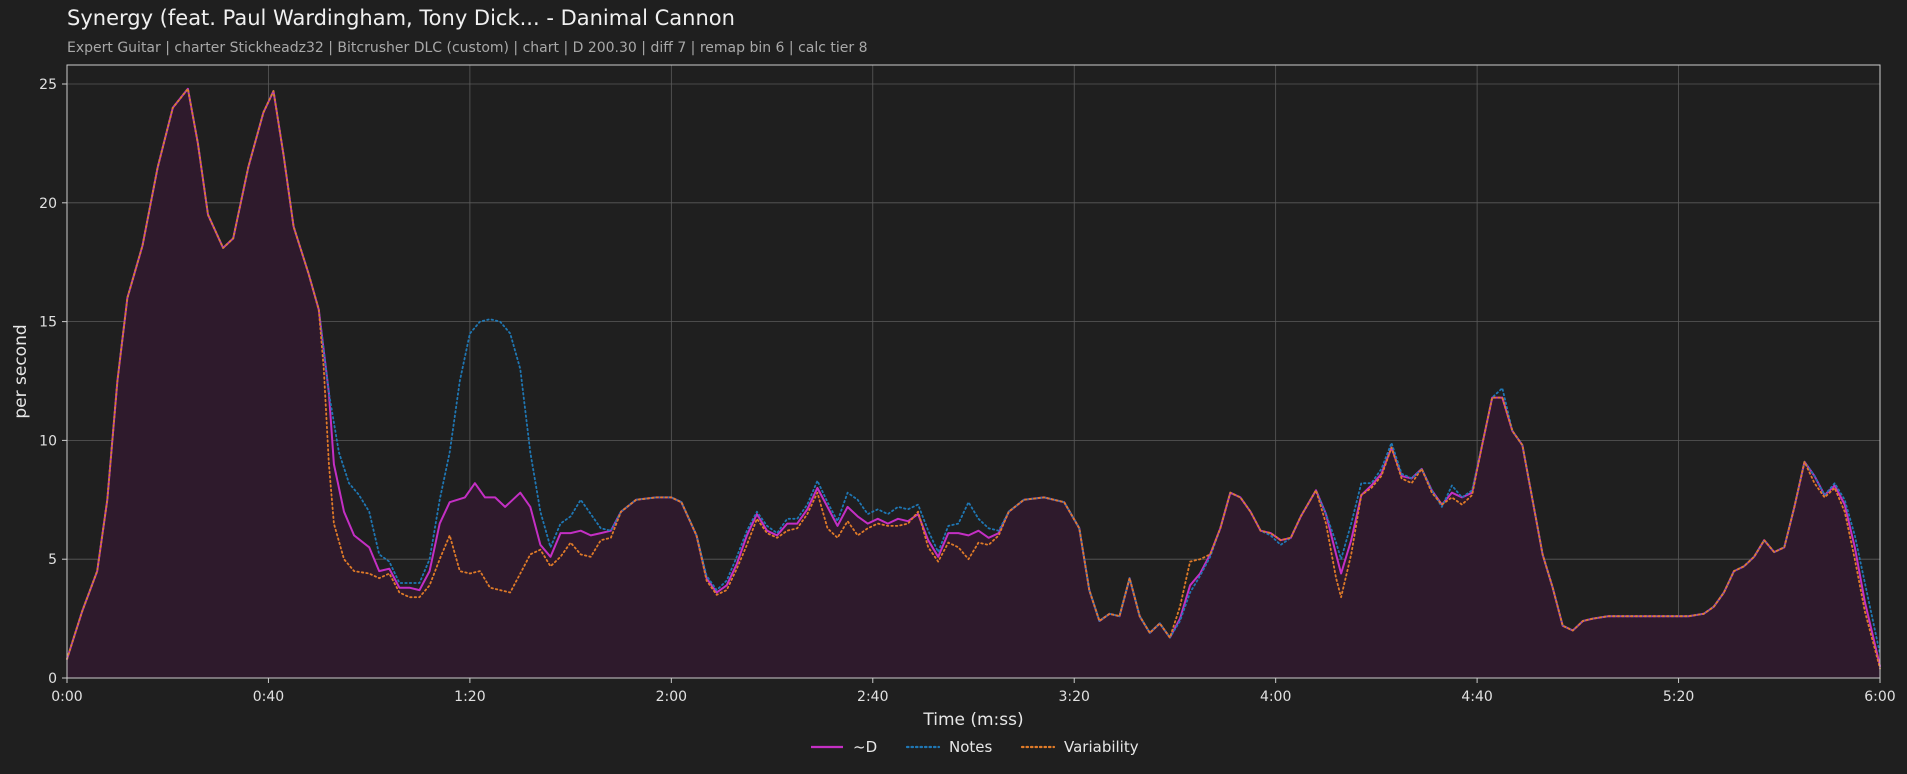 This screenshot has width=1907, height=774. What do you see at coordinates (872, 697) in the screenshot?
I see `x-tick-label: 2:40` at bounding box center [872, 697].